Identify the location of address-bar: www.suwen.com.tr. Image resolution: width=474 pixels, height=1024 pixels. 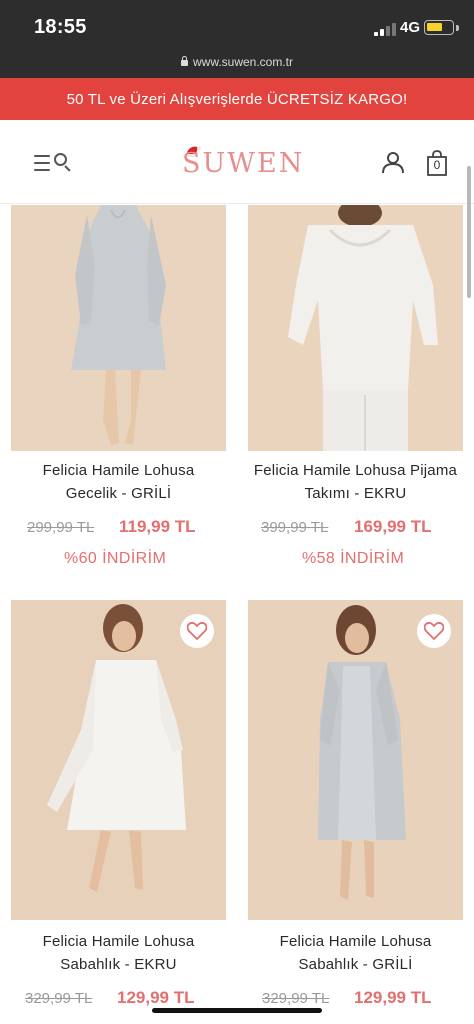
(237, 62).